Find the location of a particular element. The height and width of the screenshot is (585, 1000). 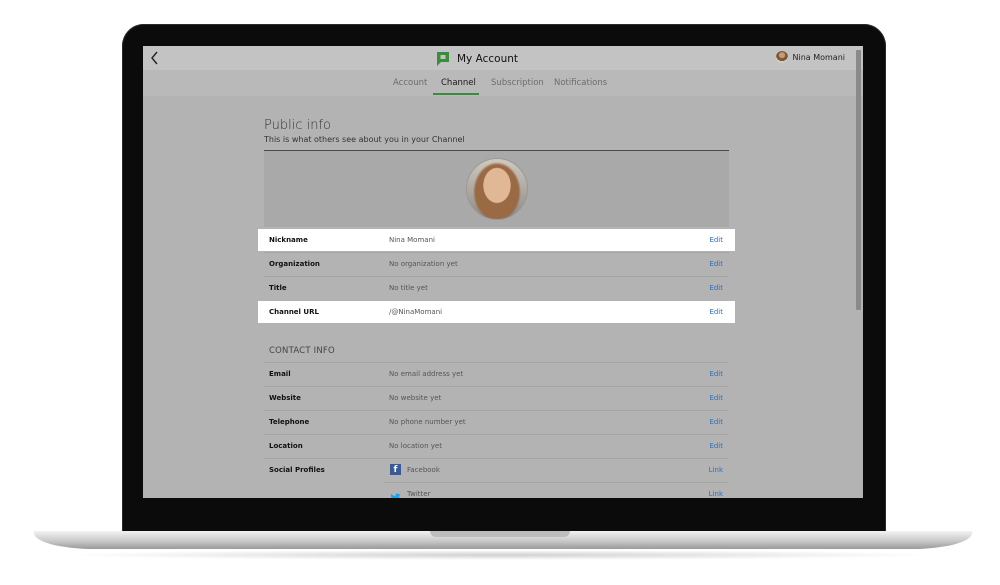

row-telephone: Telephone No phone number yet Edit is located at coordinates (496, 422).